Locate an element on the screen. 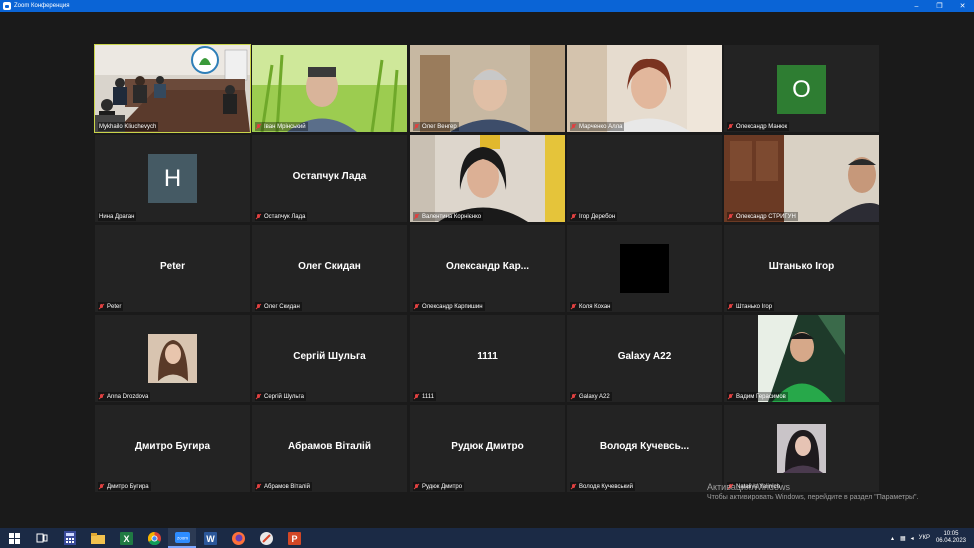 The width and height of the screenshot is (974, 548). participant-tile: Олександр Кар... Олександр Карпишин is located at coordinates (487, 268).